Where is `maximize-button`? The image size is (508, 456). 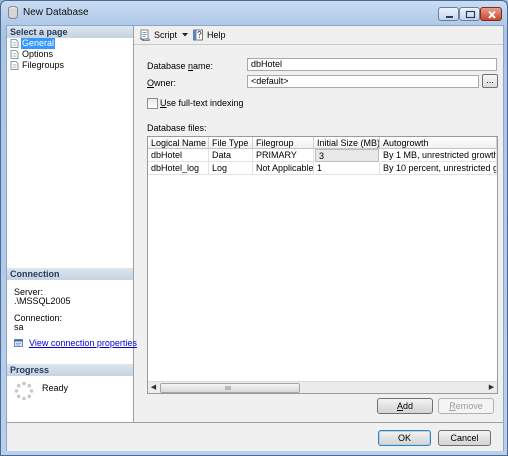 maximize-button is located at coordinates (469, 14).